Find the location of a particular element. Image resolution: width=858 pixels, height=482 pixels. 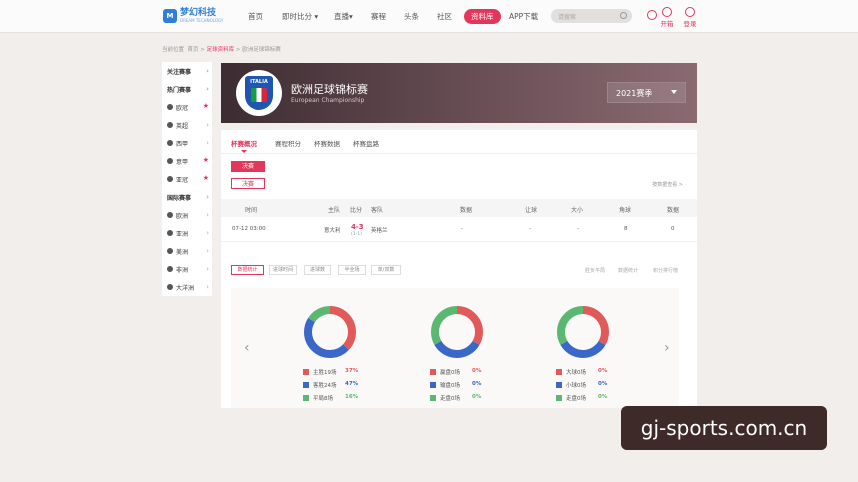

legend-label: 走盘0场 is located at coordinates (576, 399).